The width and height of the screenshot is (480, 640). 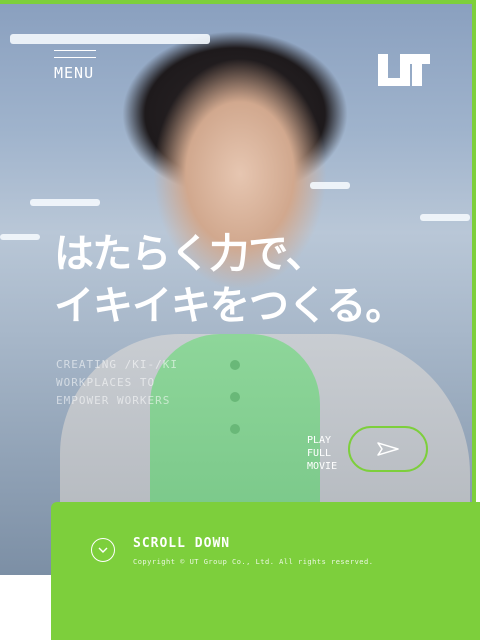 I want to click on hero-title-line: イキイキをつくる。, so click(x=229, y=306).